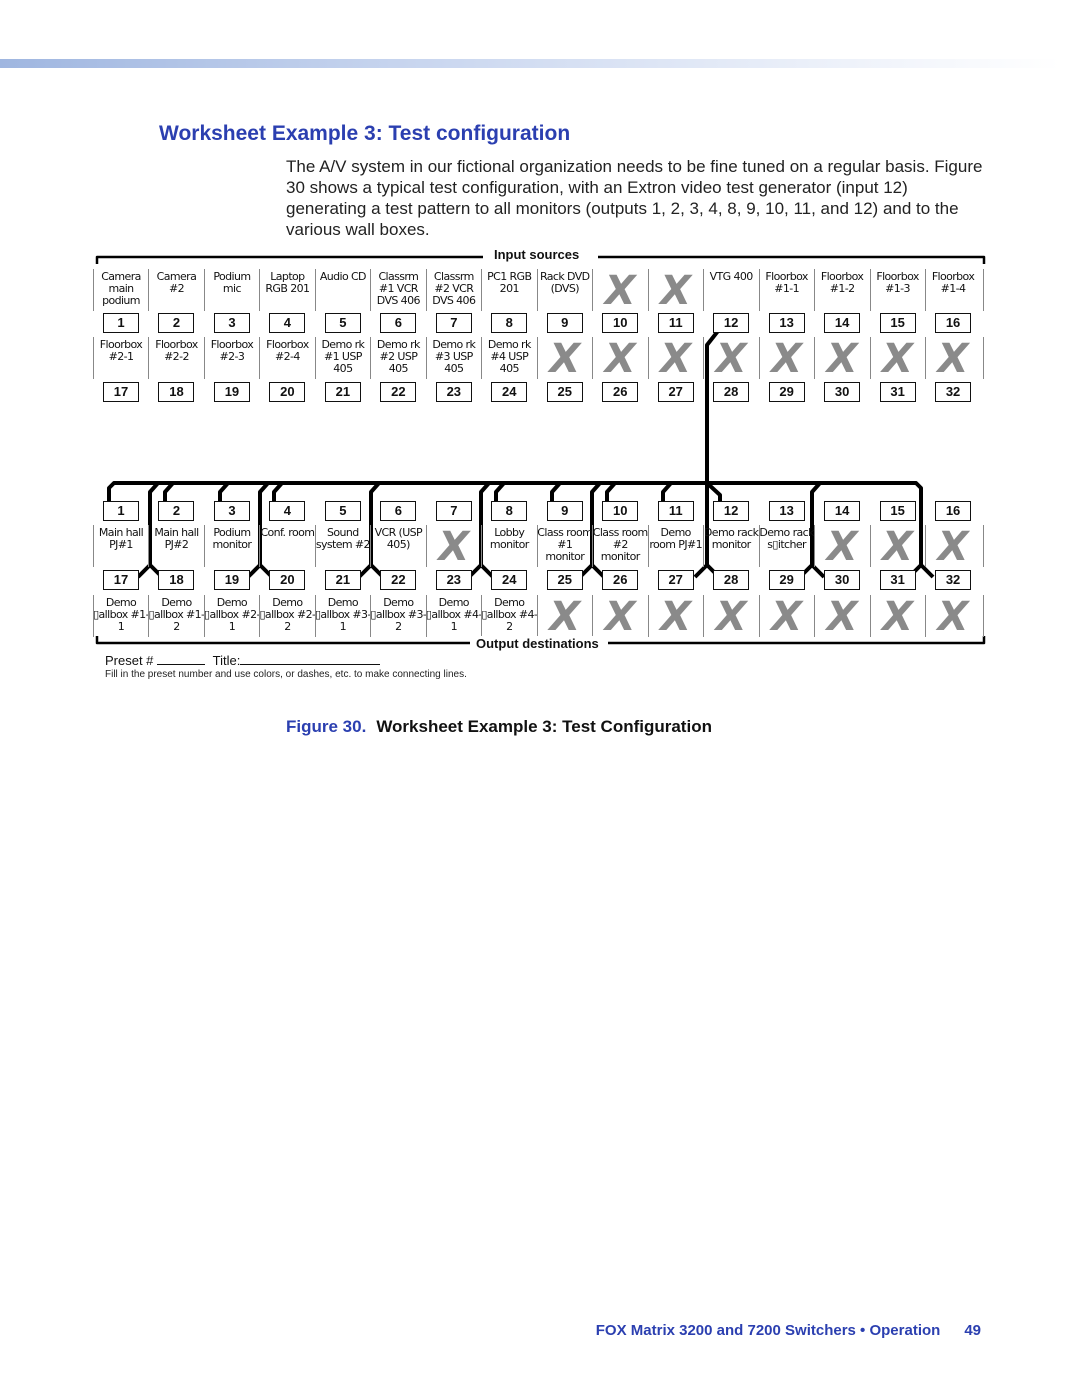  Describe the element at coordinates (509, 392) in the screenshot. I see `input-number-24: 24` at that location.